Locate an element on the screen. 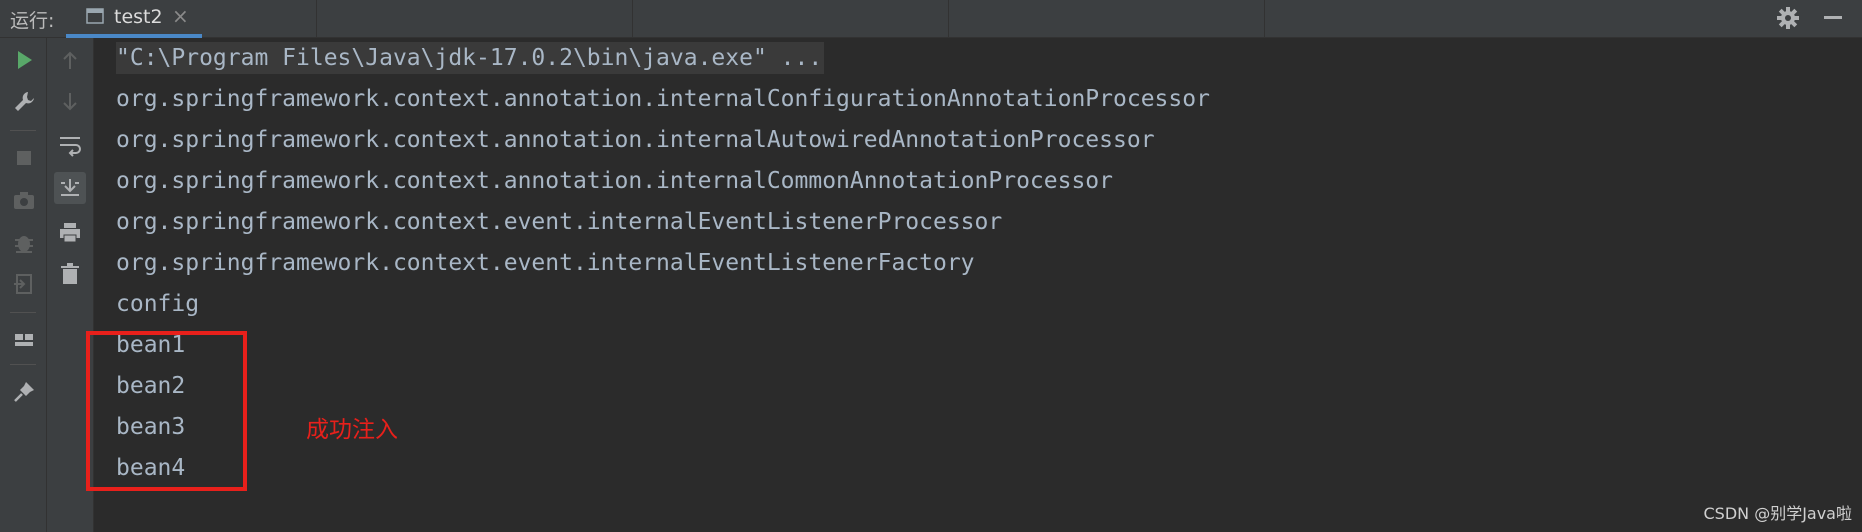 Image resolution: width=1862 pixels, height=532 pixels. down-arrow-icon is located at coordinates (70, 102).